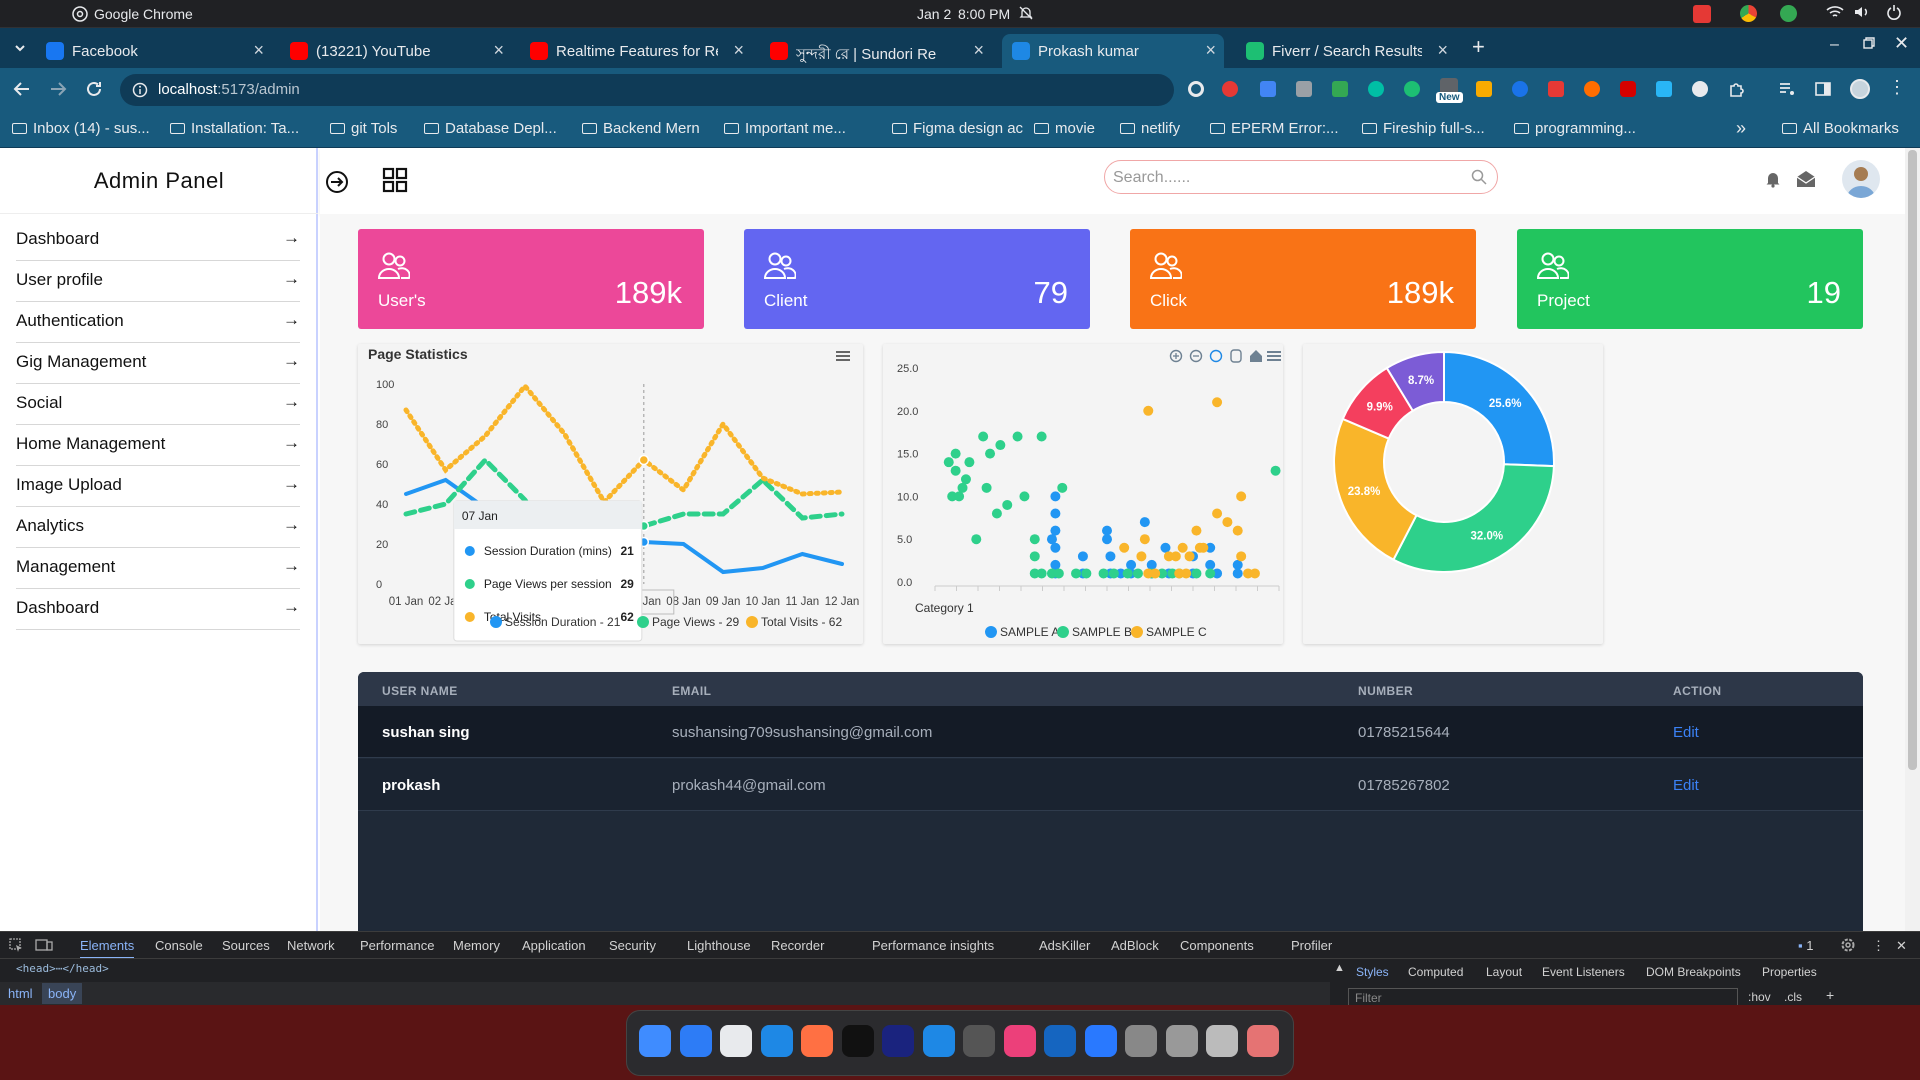  Describe the element at coordinates (1236, 356) in the screenshot. I see `pan-hand-icon` at that location.